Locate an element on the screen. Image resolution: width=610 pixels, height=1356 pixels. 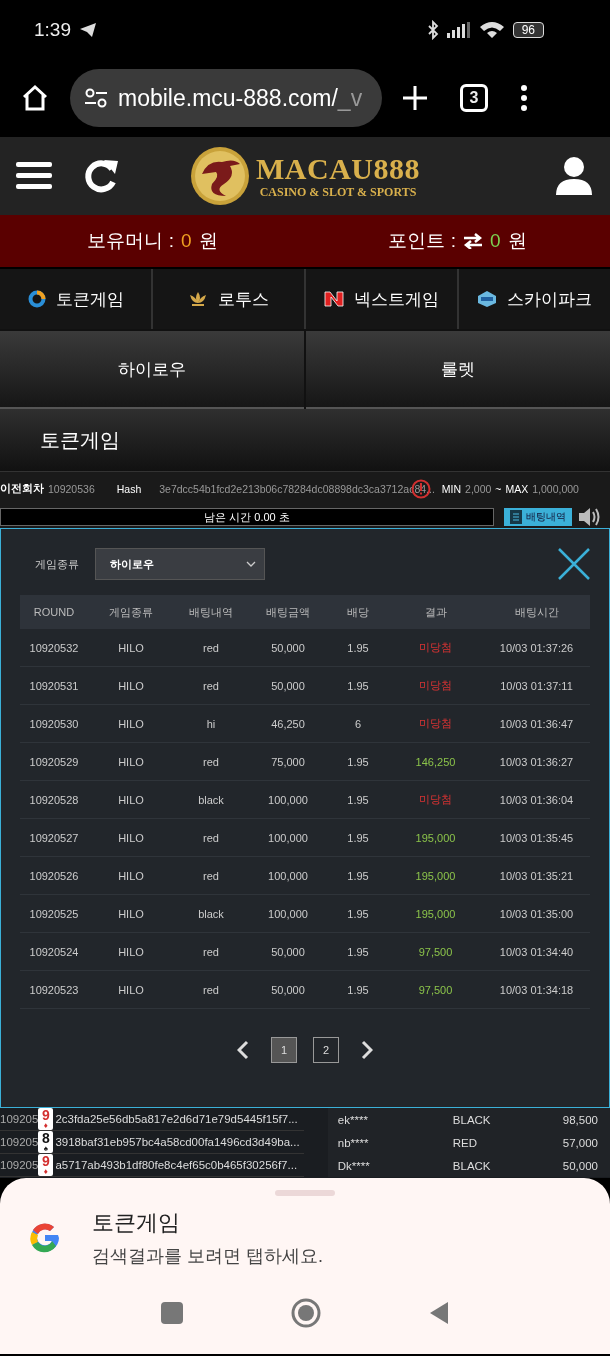
money-value: 0 is located at coordinates (186, 241).